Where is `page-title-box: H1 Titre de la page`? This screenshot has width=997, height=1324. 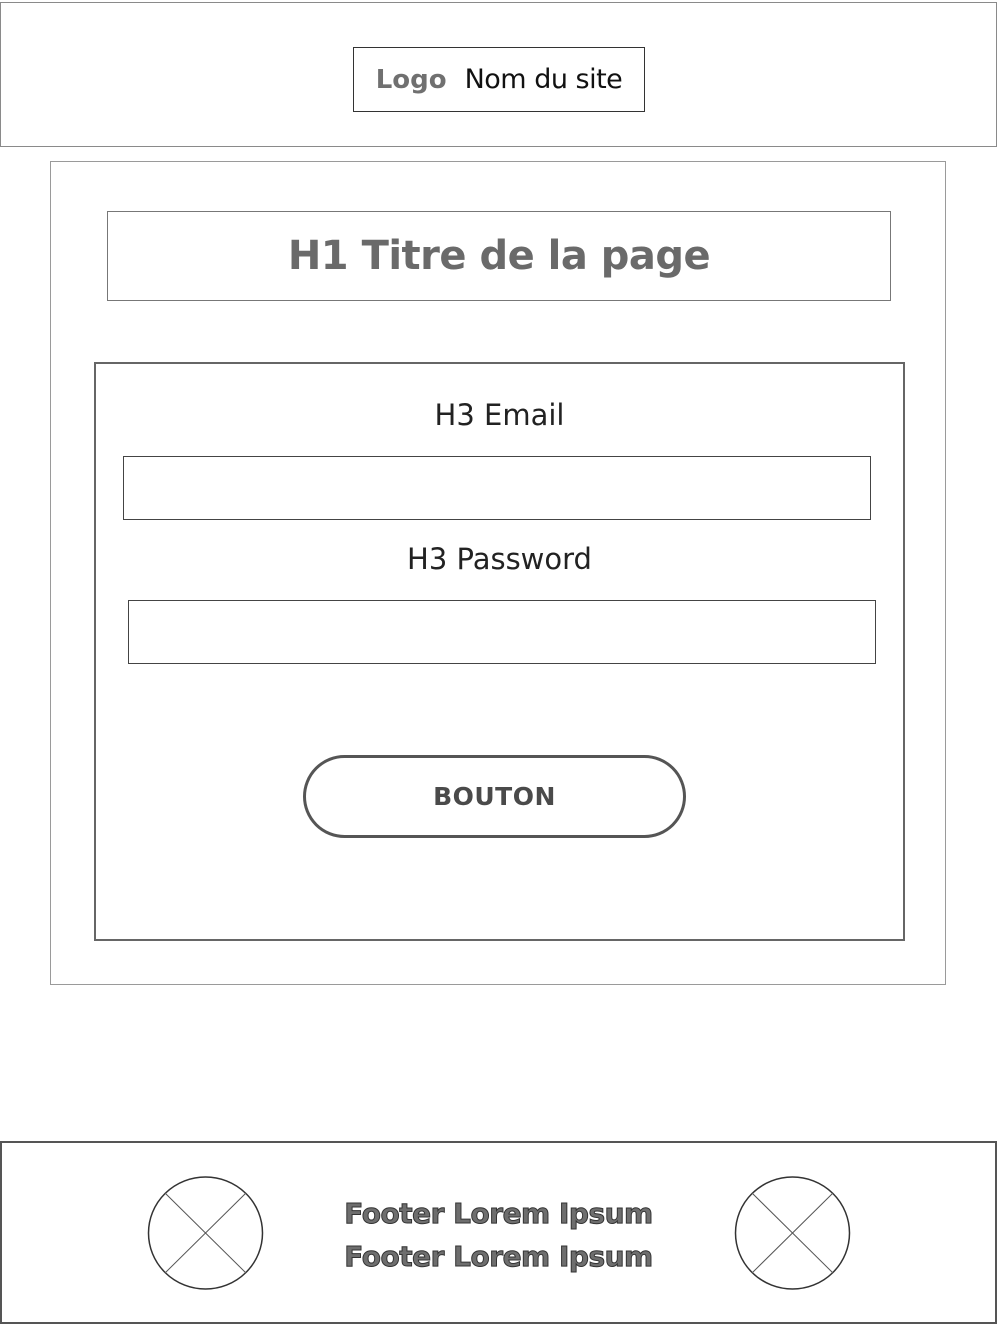
page-title-box: H1 Titre de la page is located at coordinates (499, 256).